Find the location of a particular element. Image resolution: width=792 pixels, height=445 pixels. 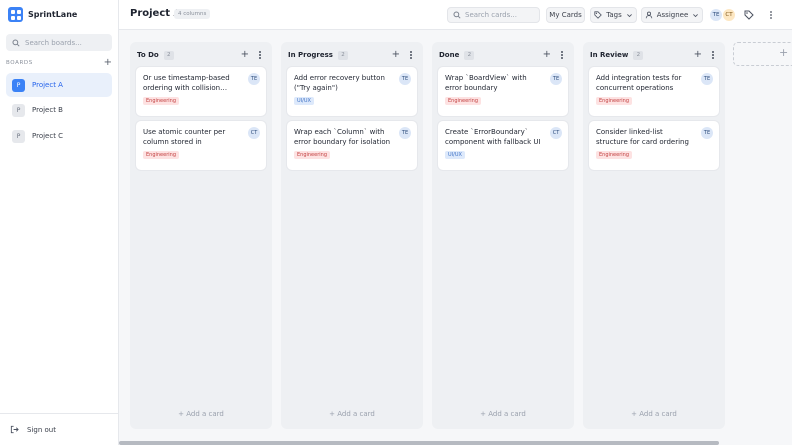

assignee-label: Assignee is located at coordinates (672, 15).